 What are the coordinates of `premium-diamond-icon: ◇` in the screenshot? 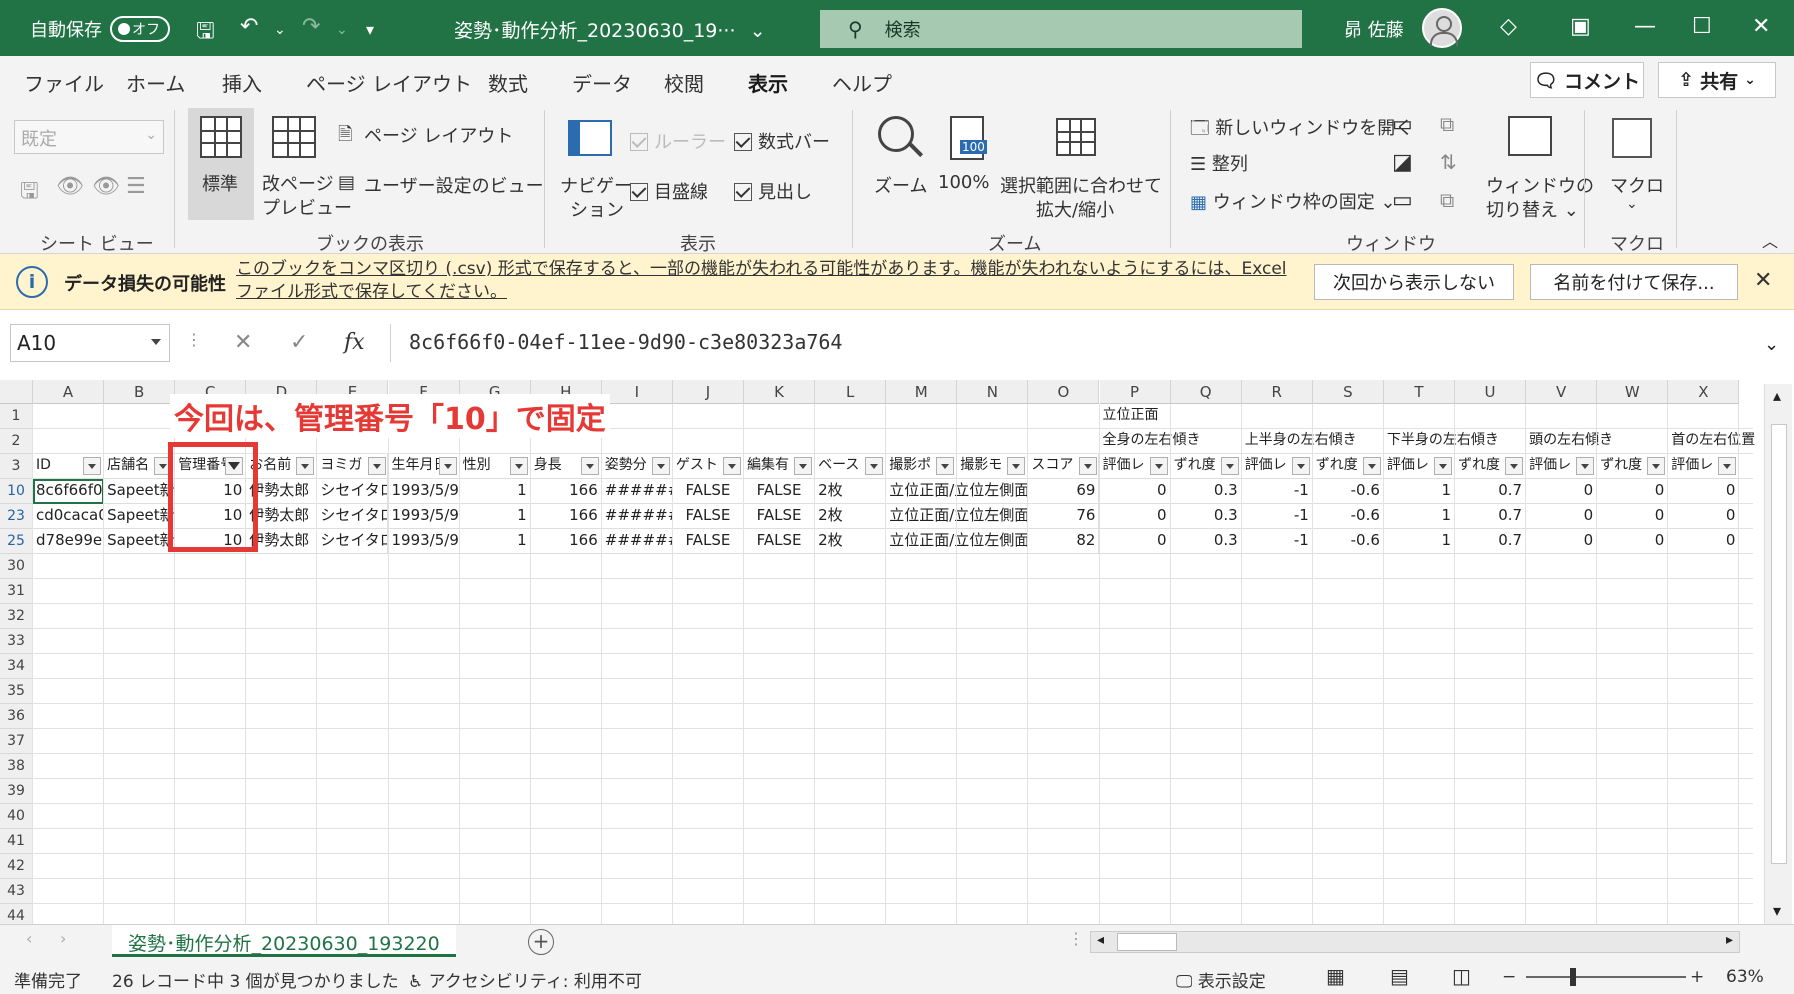 It's located at (1508, 26).